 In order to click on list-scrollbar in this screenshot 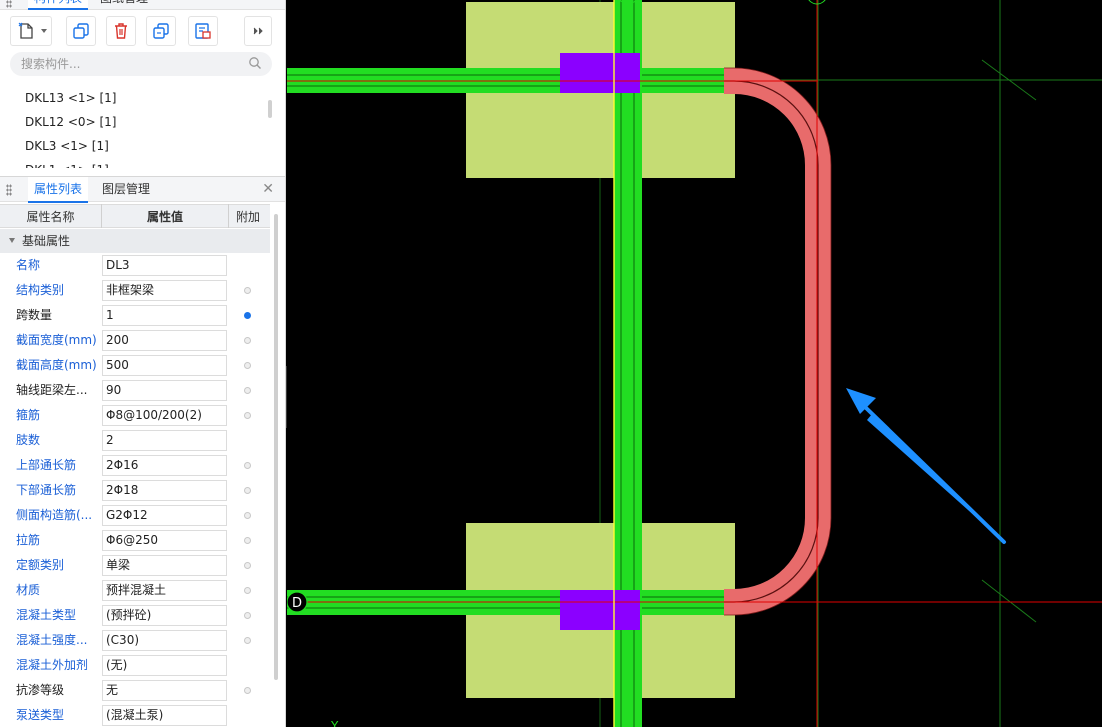, I will do `click(270, 109)`.